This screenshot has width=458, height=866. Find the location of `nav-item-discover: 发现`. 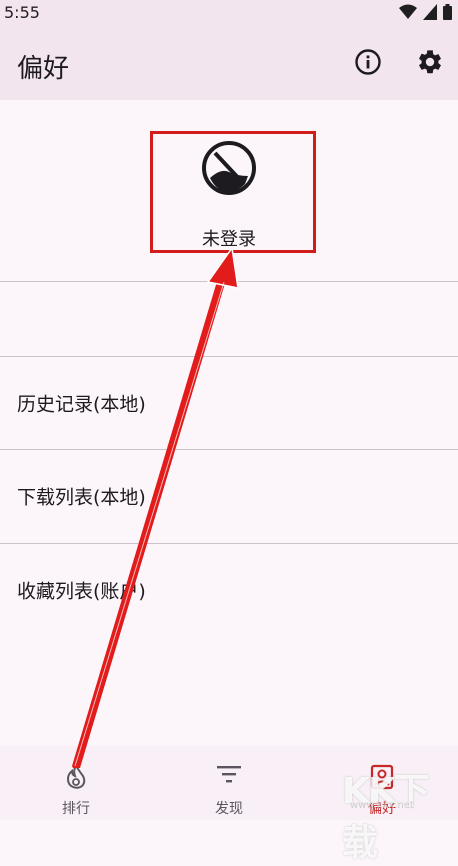

nav-item-discover: 发现 is located at coordinates (229, 783).